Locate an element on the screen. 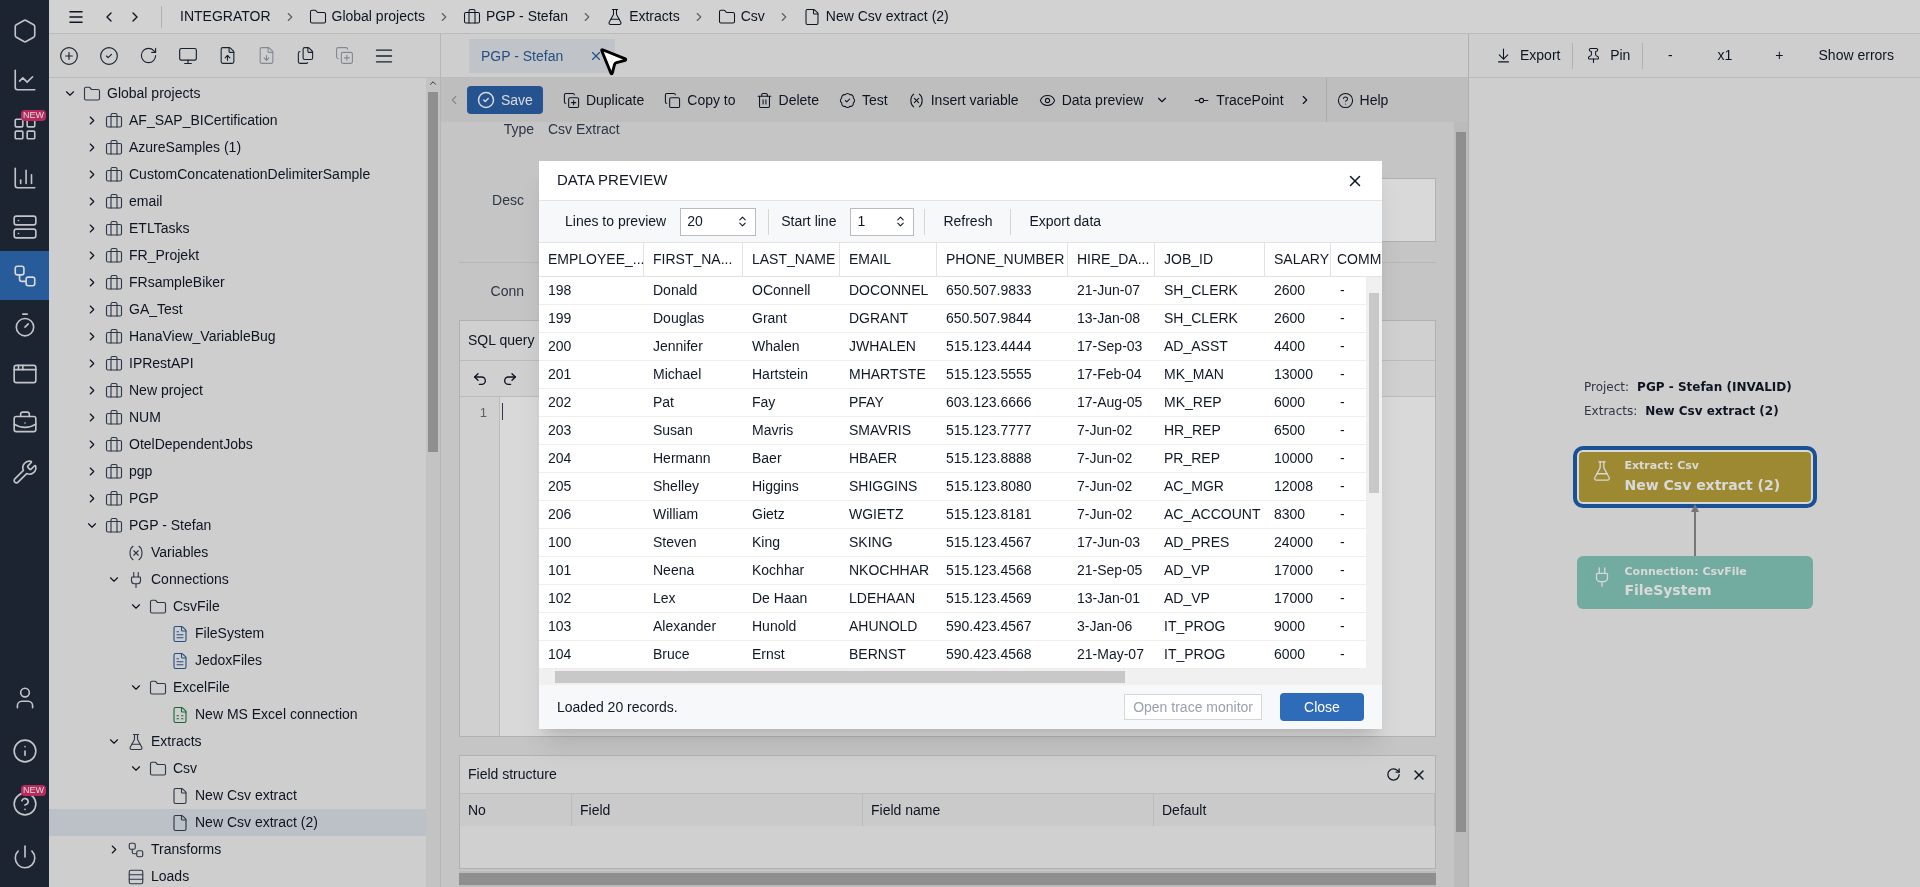 This screenshot has height=887, width=1920. tree-item: FileSystem is located at coordinates (237, 633).